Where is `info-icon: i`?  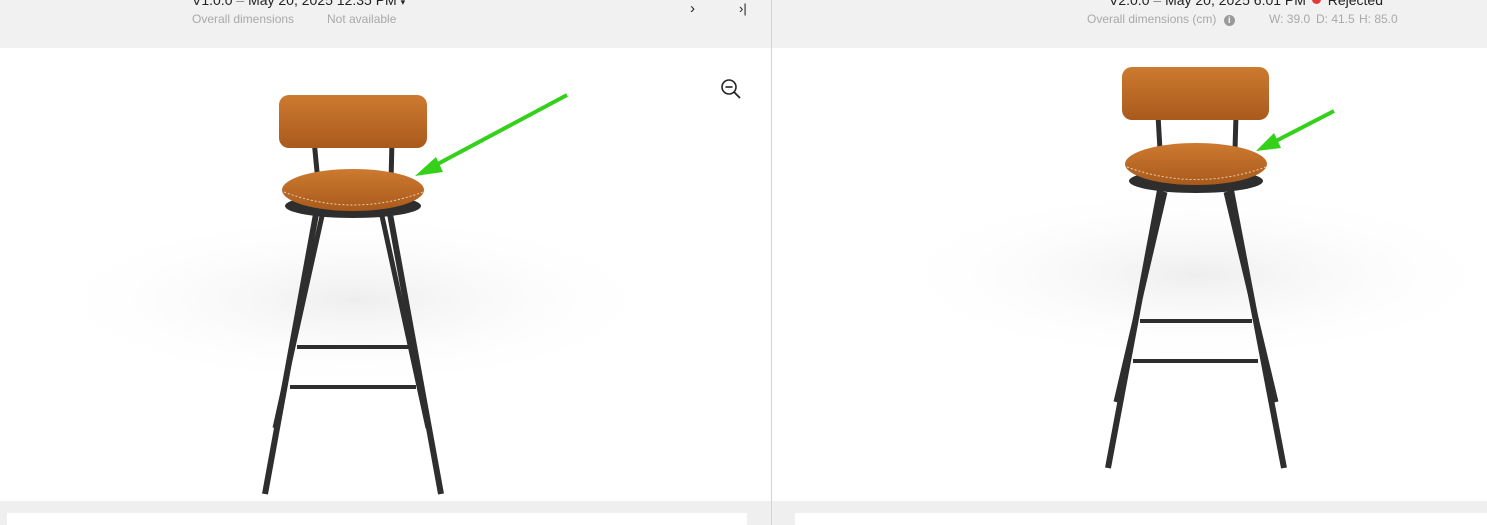
info-icon: i is located at coordinates (1229, 20).